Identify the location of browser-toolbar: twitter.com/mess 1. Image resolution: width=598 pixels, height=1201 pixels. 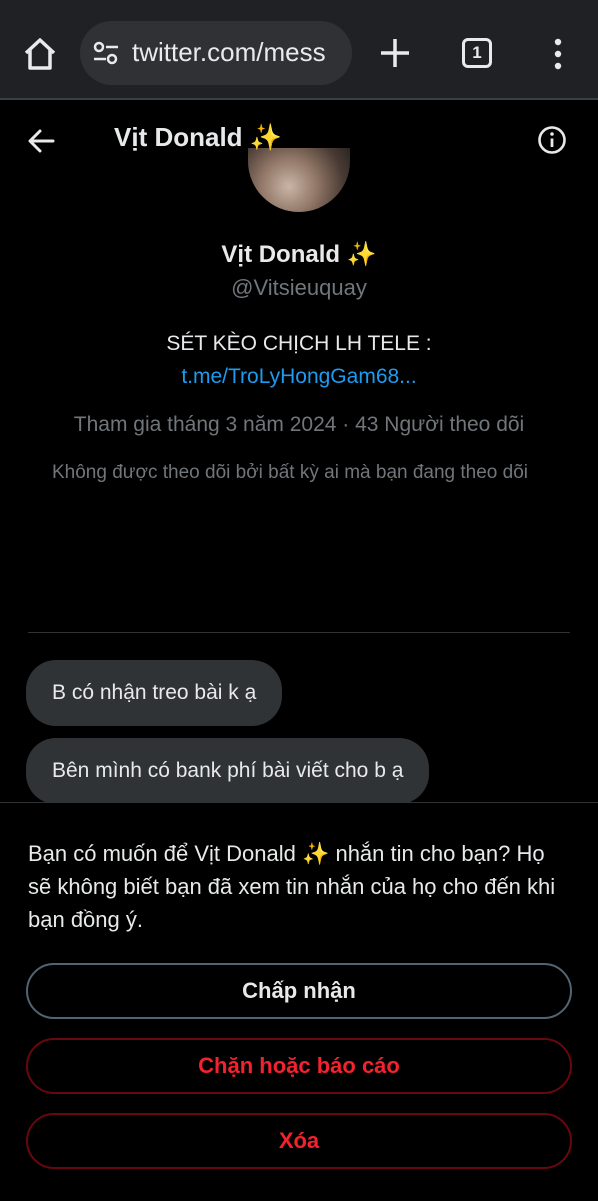
(299, 50).